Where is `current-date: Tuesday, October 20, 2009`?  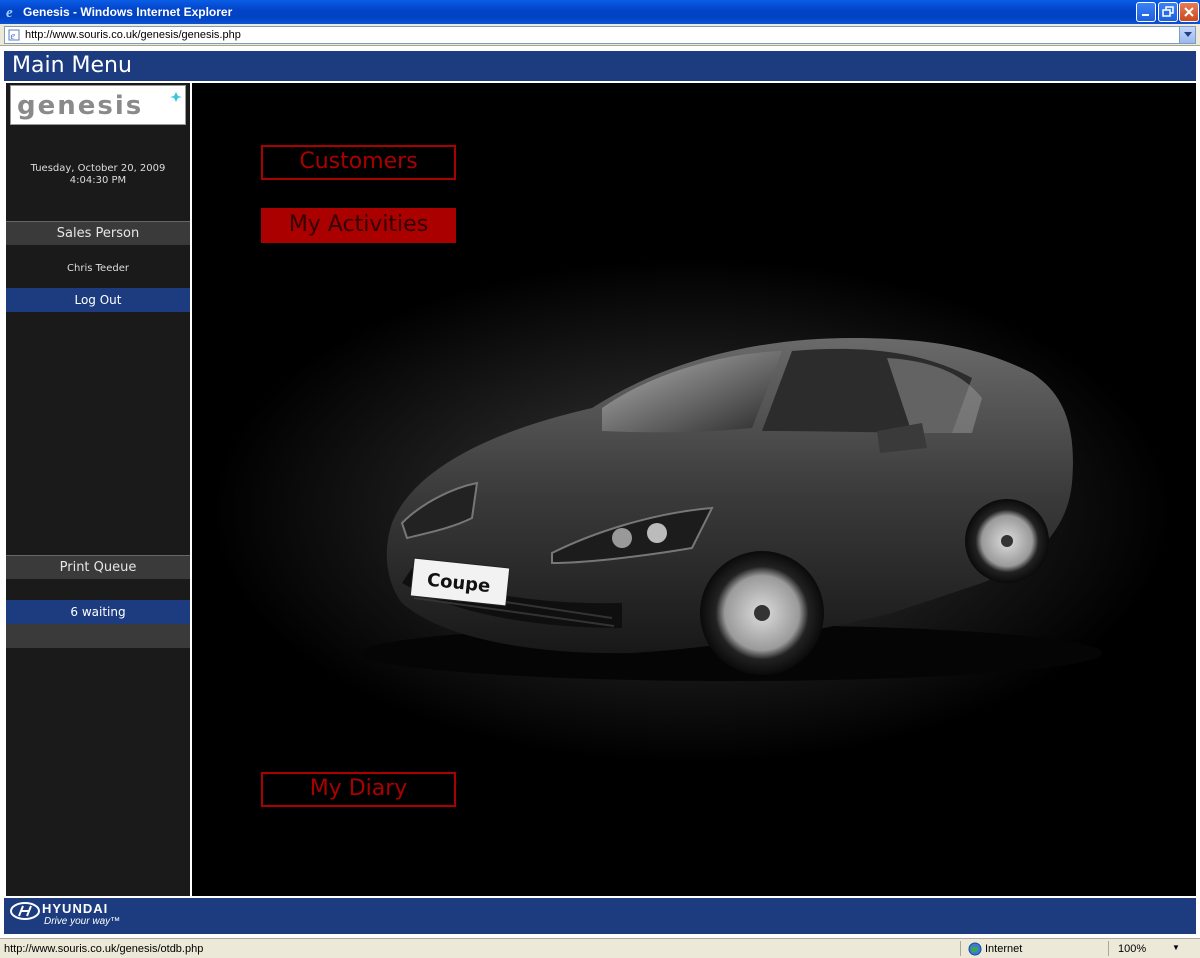
current-date: Tuesday, October 20, 2009 is located at coordinates (98, 168).